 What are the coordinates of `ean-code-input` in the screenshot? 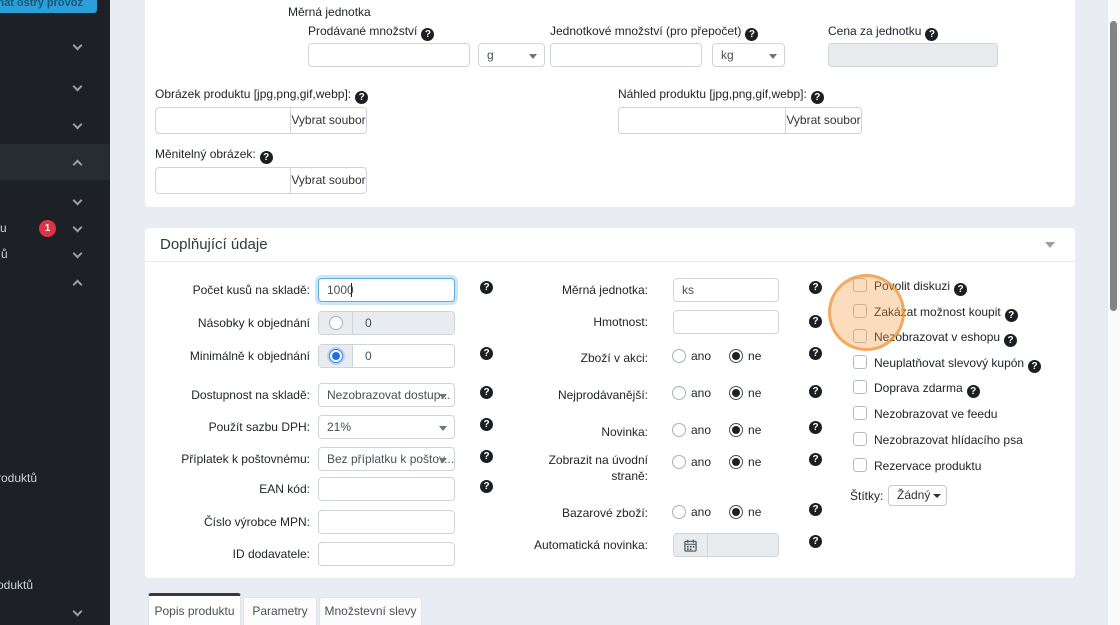 It's located at (386, 489).